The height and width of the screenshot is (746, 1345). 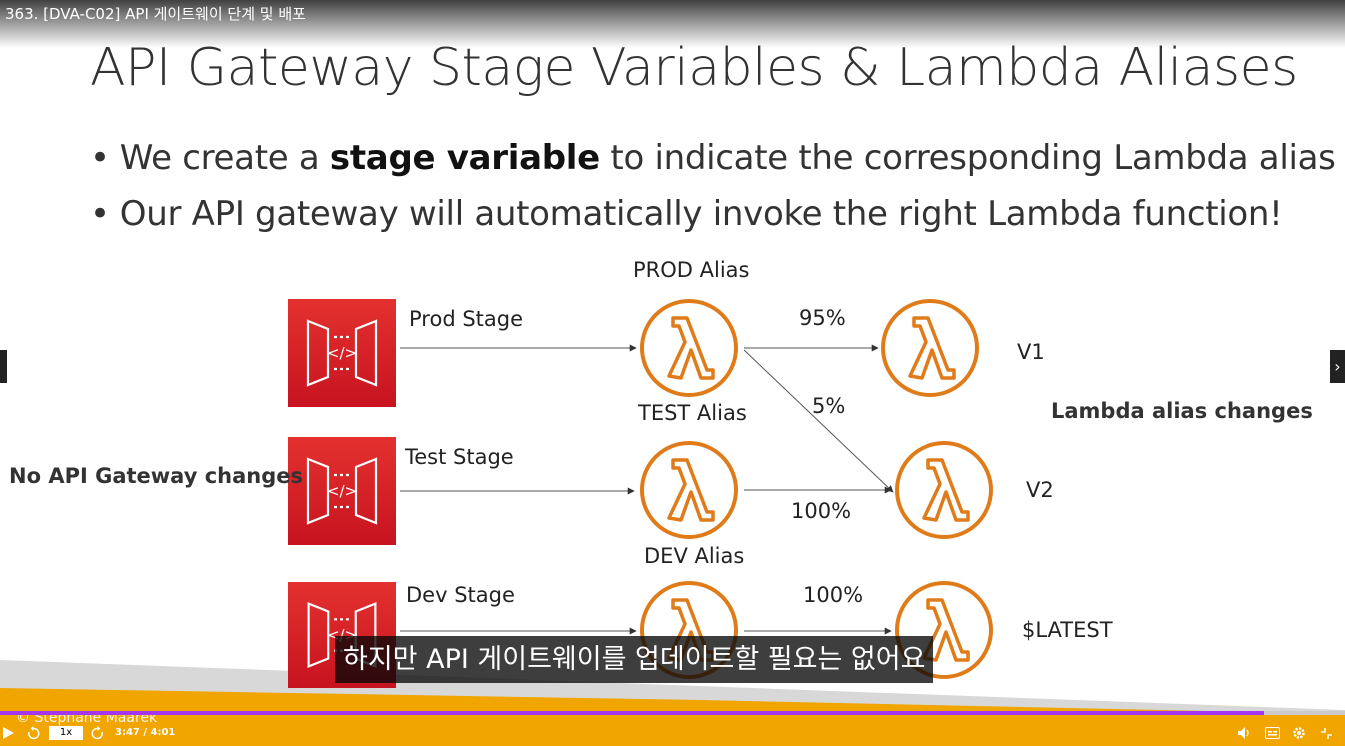 What do you see at coordinates (829, 406) in the screenshot?
I see `weight-label: 5%` at bounding box center [829, 406].